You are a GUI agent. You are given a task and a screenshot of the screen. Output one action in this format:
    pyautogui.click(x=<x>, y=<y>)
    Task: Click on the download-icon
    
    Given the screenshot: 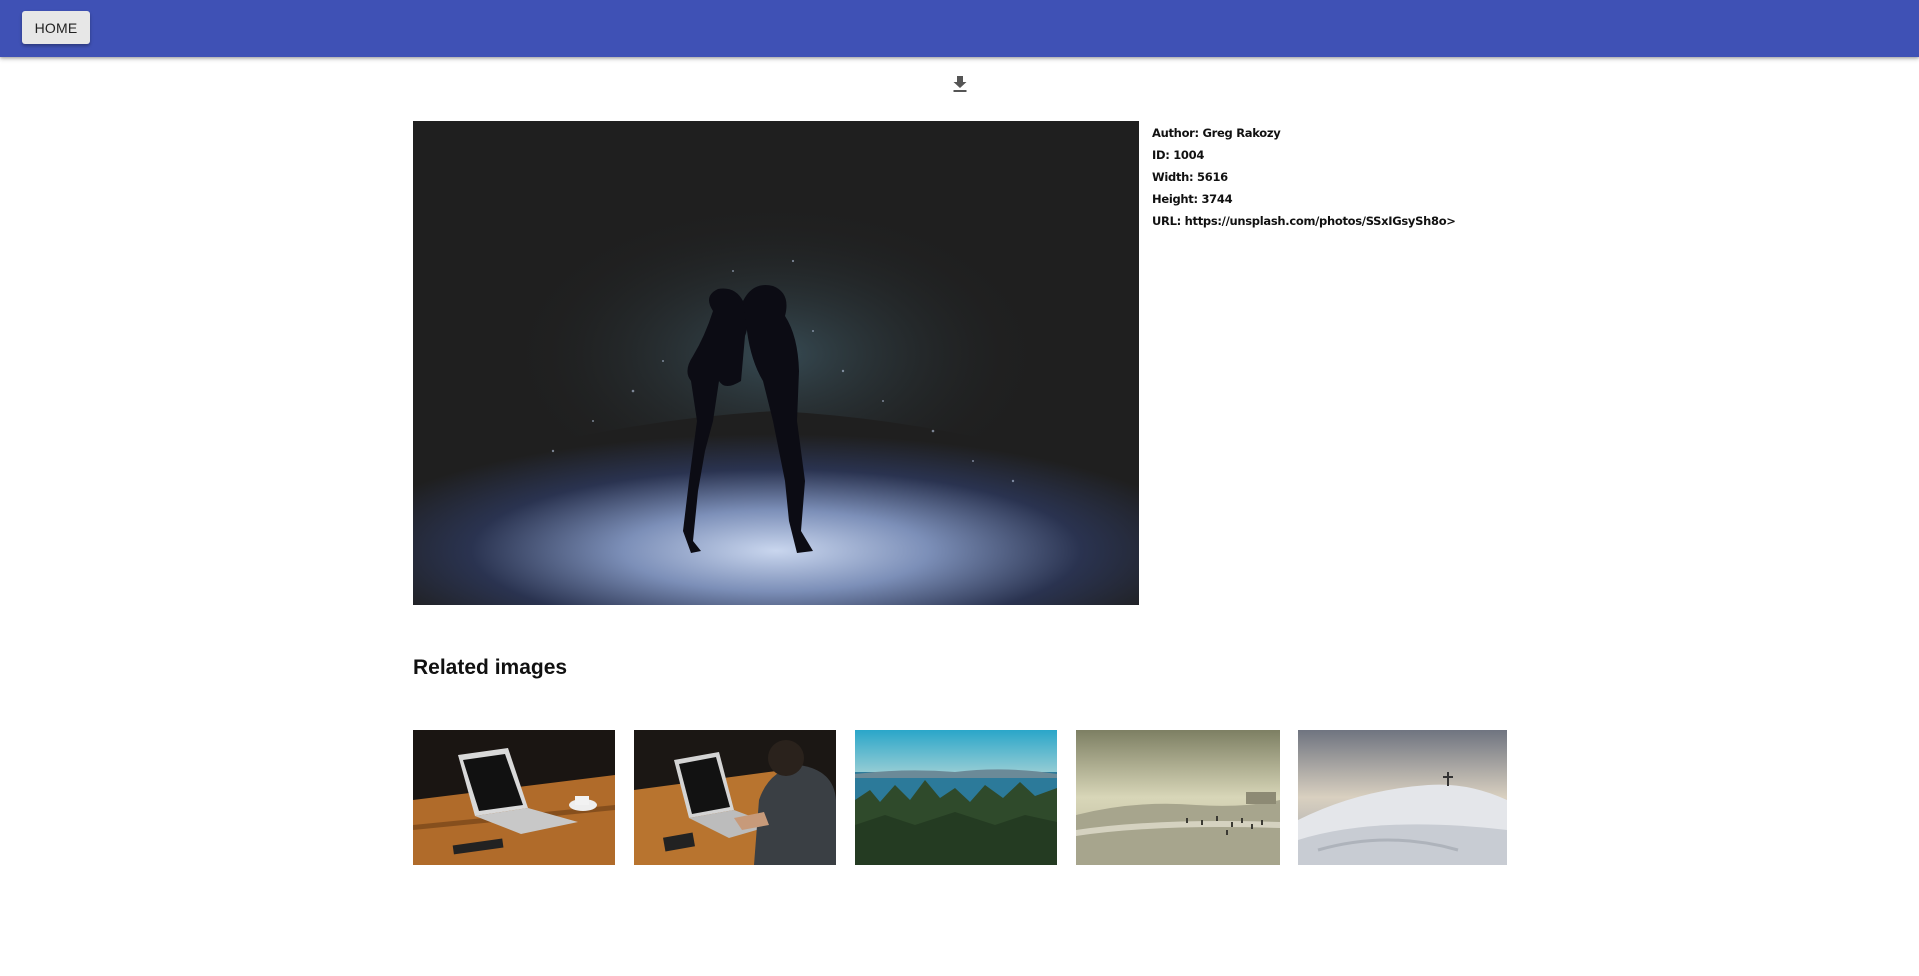 What is the action you would take?
    pyautogui.click(x=960, y=84)
    